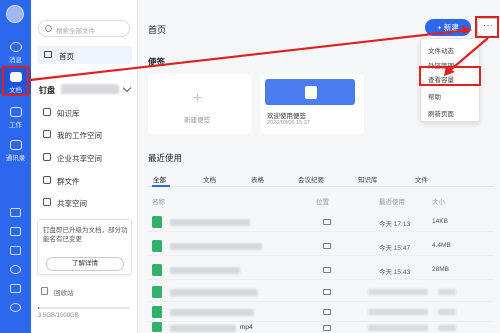 The height and width of the screenshot is (333, 500). I want to click on note-banner, so click(310, 92).